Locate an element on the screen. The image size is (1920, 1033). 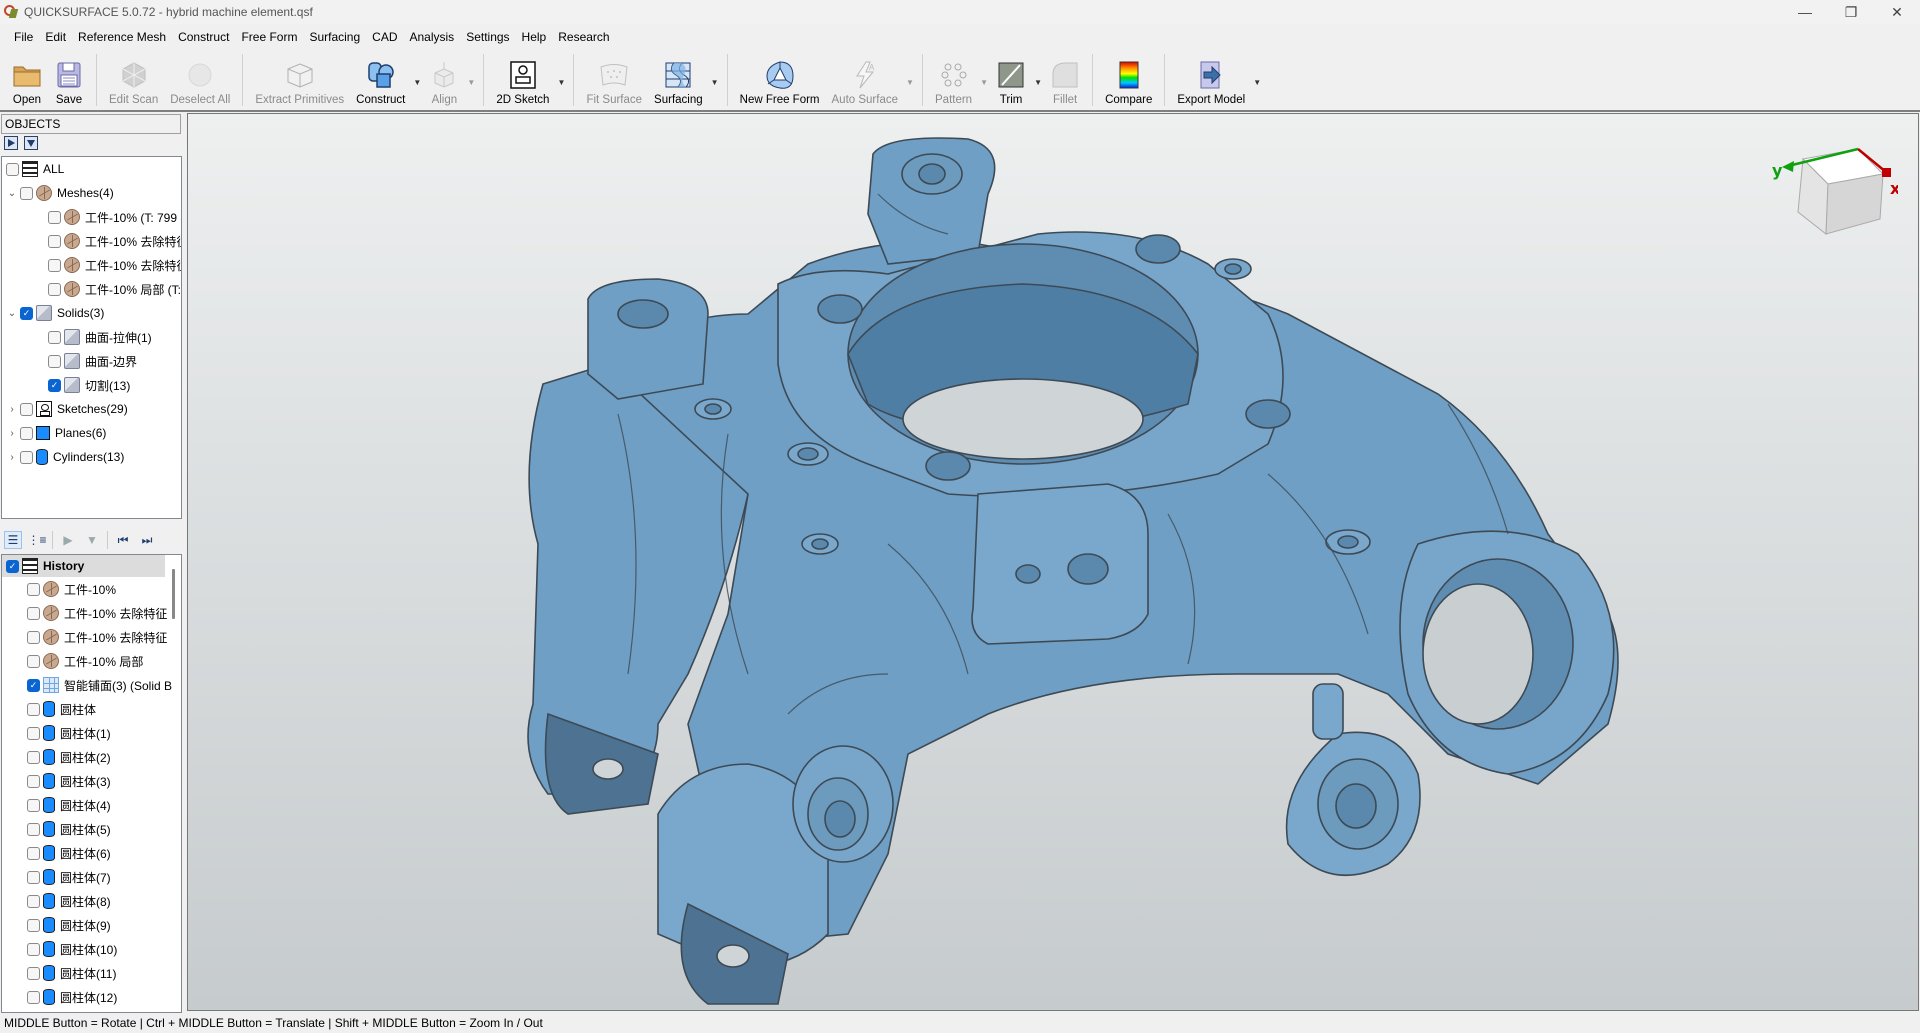
collapse-all-button is located at coordinates (31, 143).